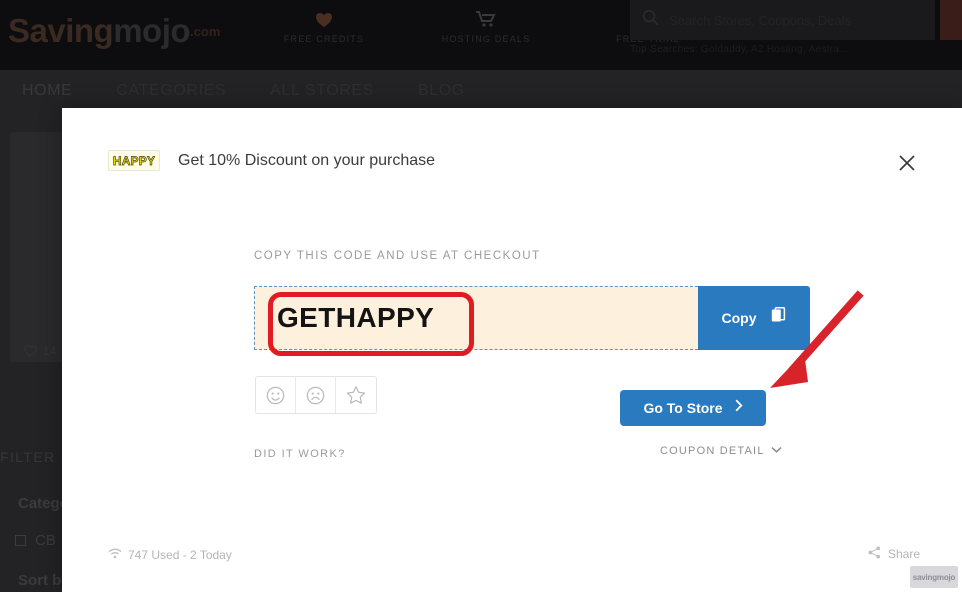  I want to click on logo-text-suffix: .com, so click(205, 31).